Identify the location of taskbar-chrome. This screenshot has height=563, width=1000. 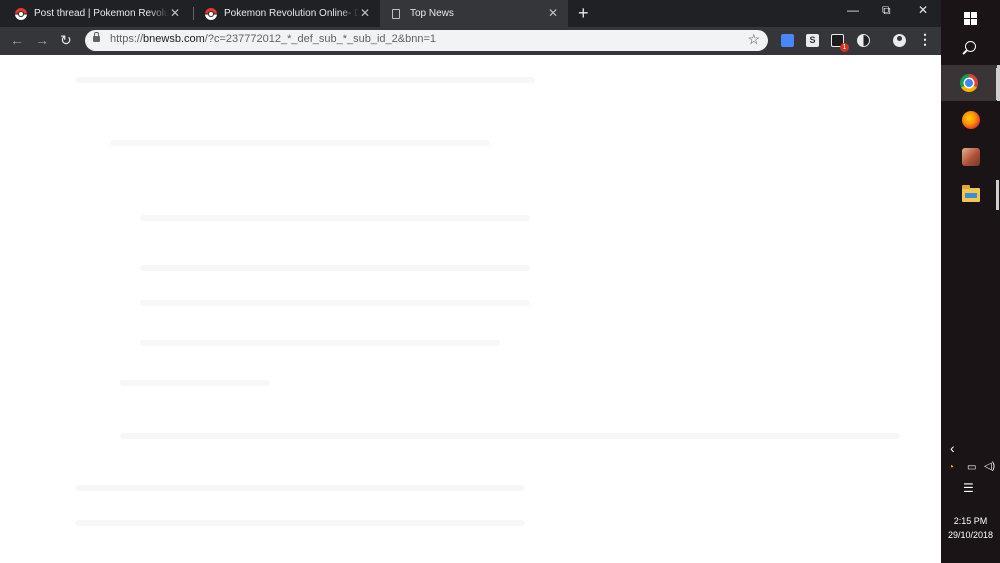
(970, 83).